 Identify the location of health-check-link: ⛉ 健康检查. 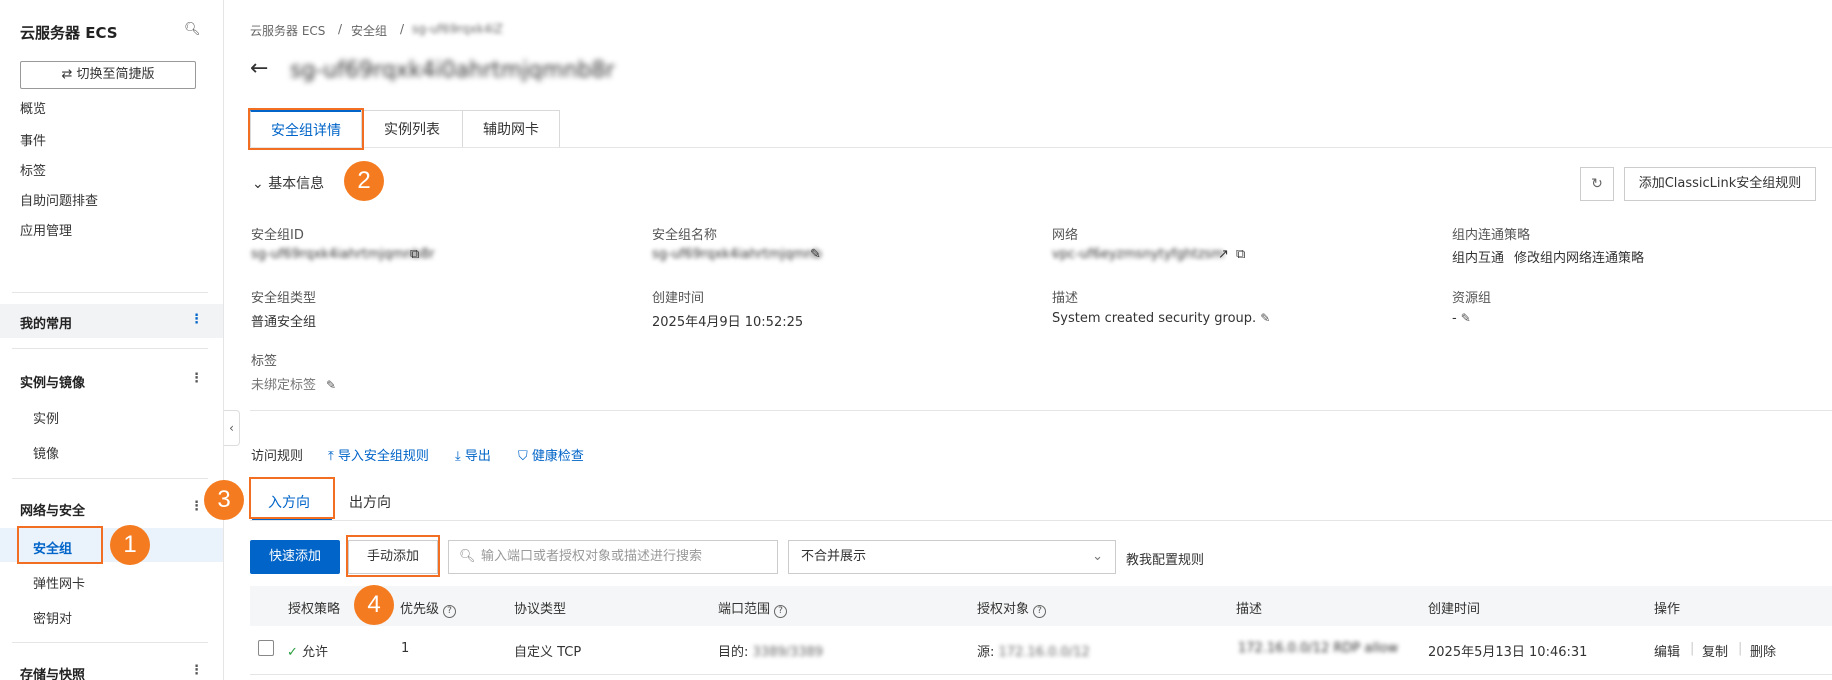
(551, 454).